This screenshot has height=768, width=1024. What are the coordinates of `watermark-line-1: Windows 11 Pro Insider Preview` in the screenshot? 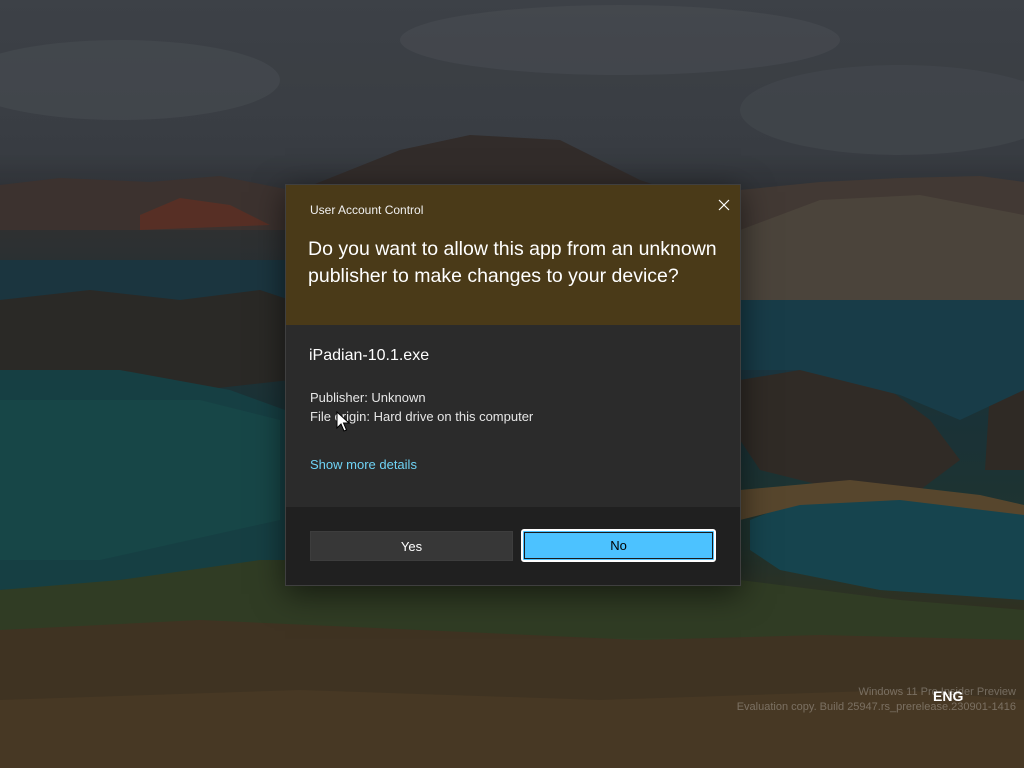 It's located at (937, 692).